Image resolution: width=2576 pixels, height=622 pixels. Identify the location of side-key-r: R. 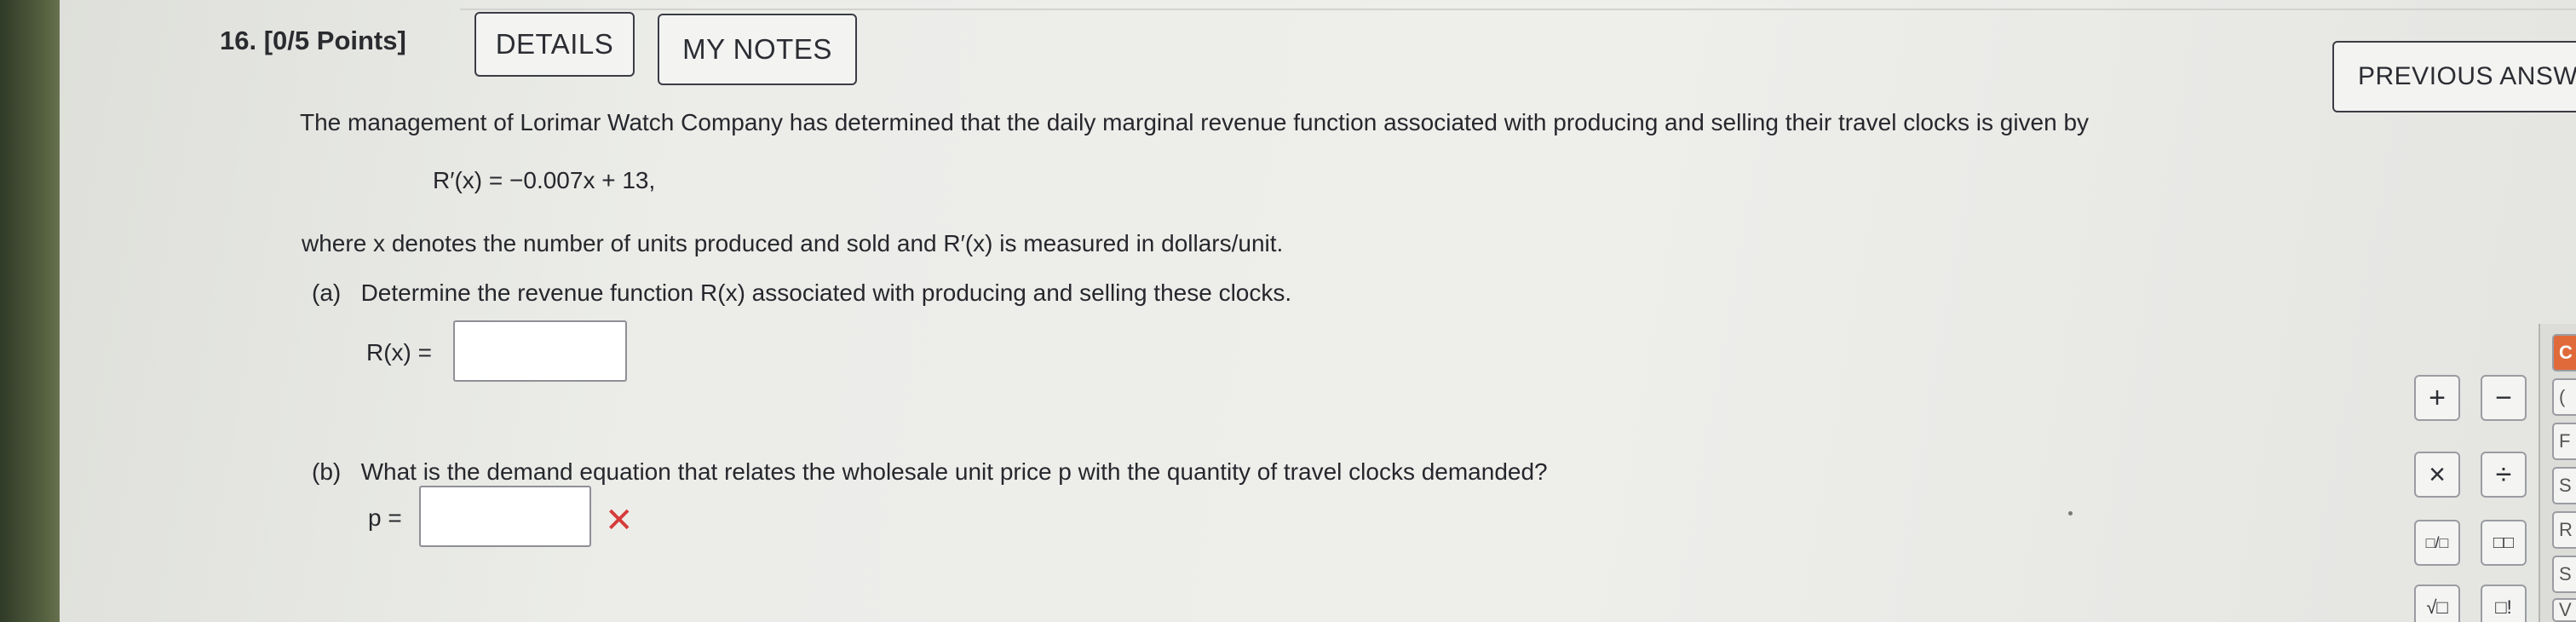
(2564, 530).